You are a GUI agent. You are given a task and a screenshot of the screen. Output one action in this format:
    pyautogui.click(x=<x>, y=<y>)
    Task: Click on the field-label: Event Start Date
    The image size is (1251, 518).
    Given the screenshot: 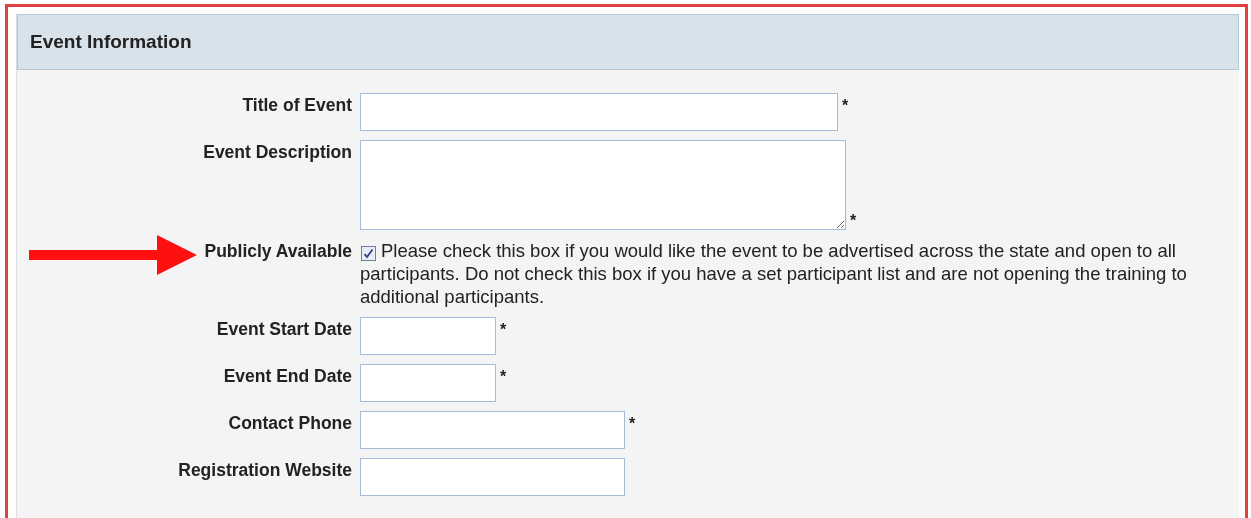 What is the action you would take?
    pyautogui.click(x=284, y=329)
    